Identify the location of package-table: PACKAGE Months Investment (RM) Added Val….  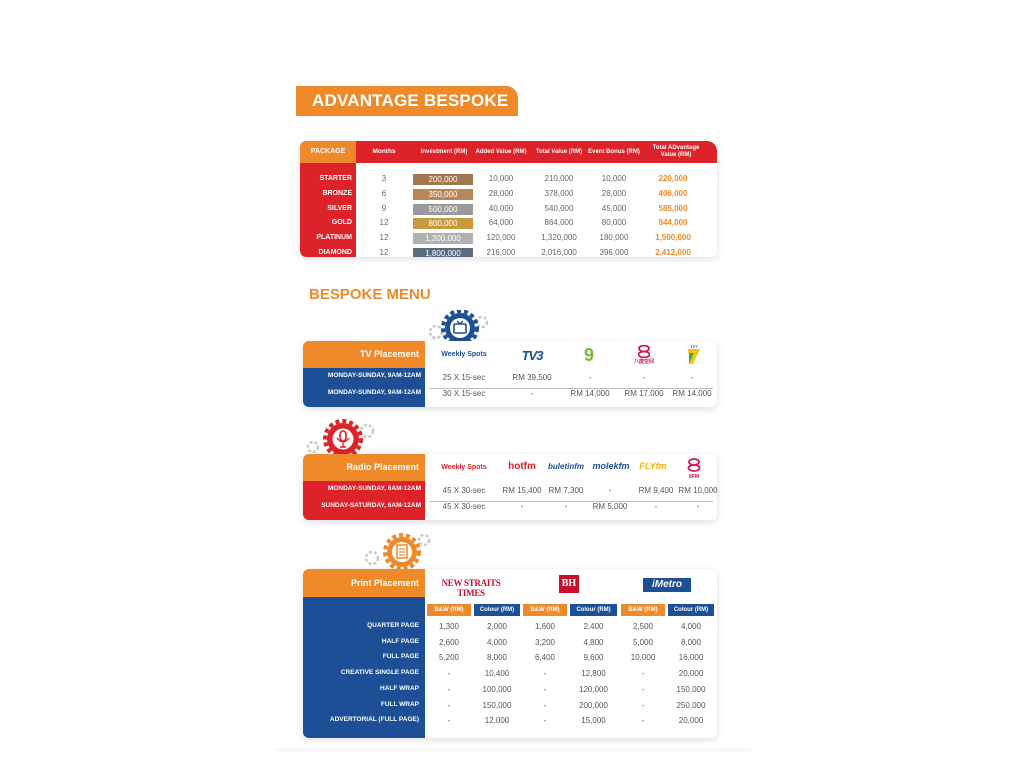
(508, 199).